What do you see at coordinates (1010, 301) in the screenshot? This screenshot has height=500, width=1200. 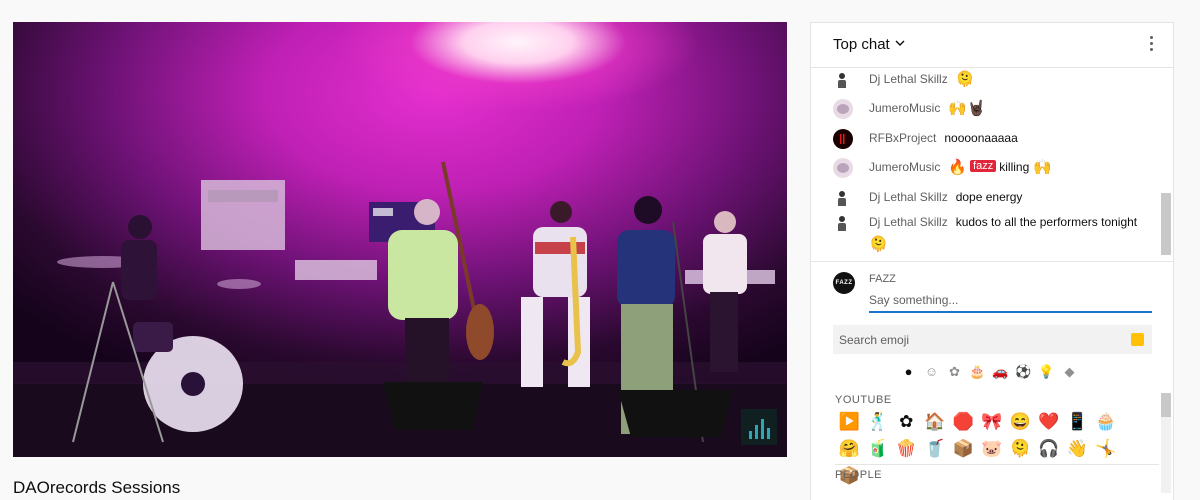 I see `chat-message-input` at bounding box center [1010, 301].